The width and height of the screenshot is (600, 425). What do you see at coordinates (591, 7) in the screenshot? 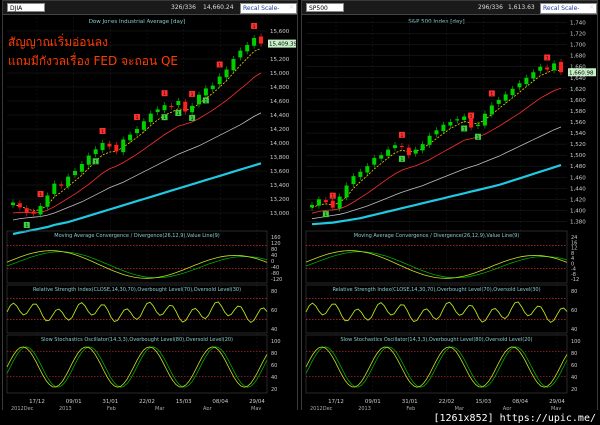
I see `sp500-close-icon: ×` at bounding box center [591, 7].